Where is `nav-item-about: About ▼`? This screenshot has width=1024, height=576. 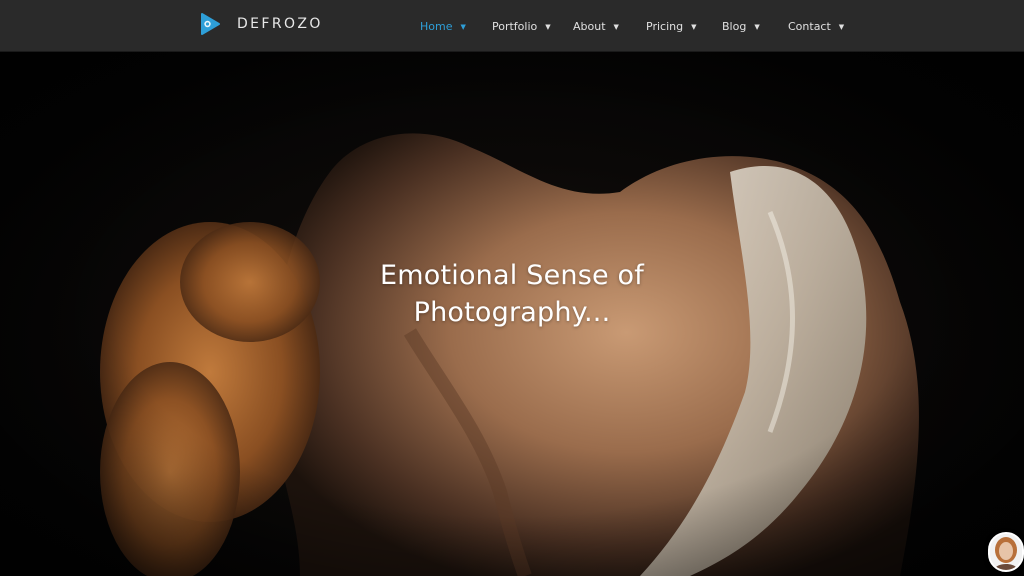
nav-item-about: About ▼ is located at coordinates (609, 26).